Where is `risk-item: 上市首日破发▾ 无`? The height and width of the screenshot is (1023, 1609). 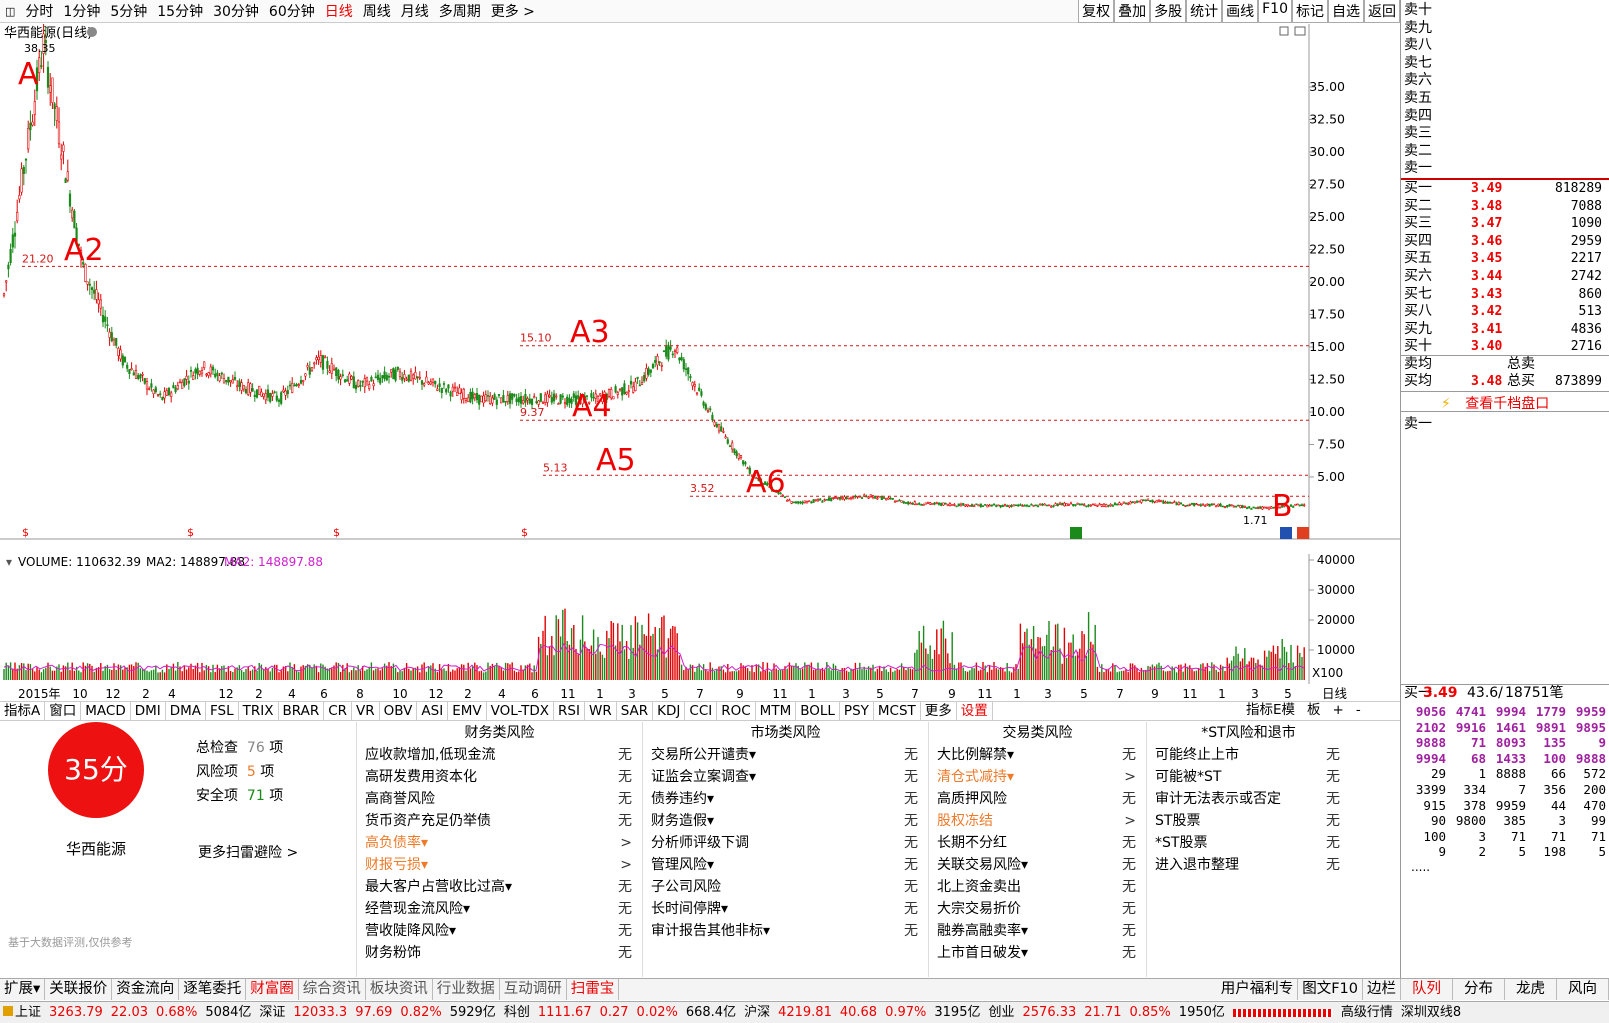
risk-item: 上市首日破发▾ 无 is located at coordinates (1037, 953).